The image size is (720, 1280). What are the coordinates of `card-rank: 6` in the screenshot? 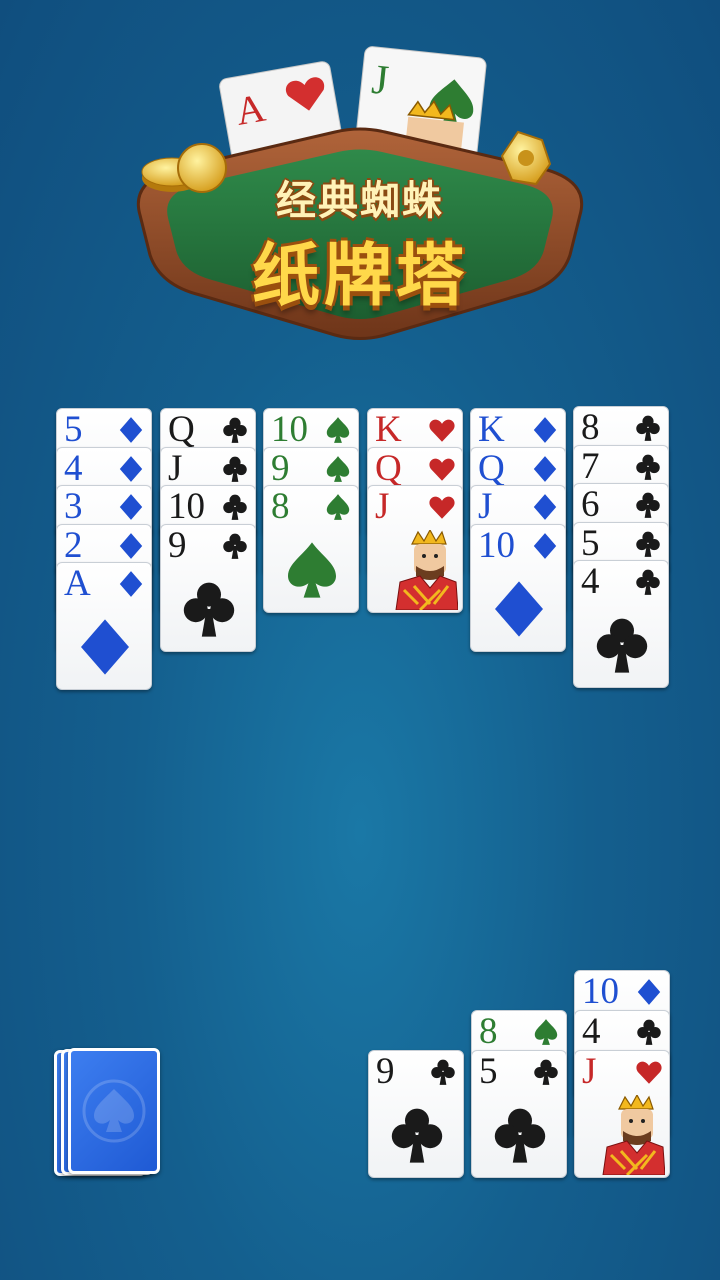 It's located at (590, 504).